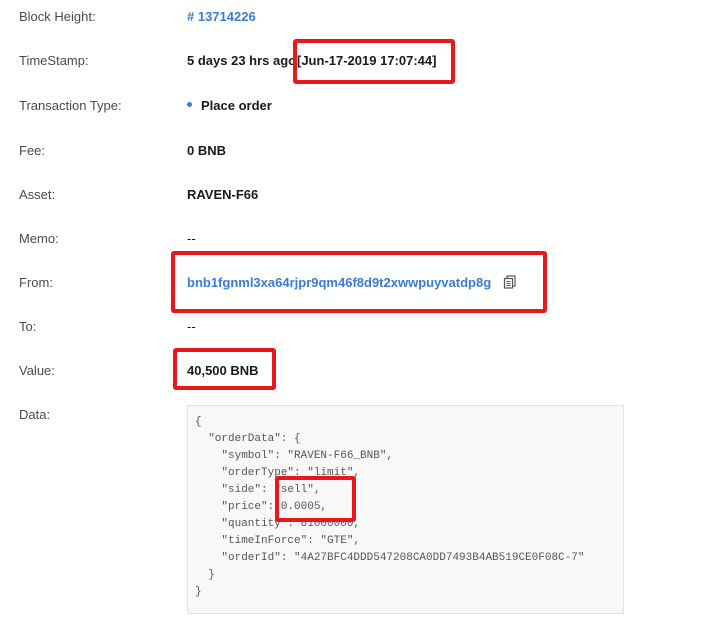 This screenshot has height=635, width=712. I want to click on block-height-label: Block Height:, so click(57, 16).